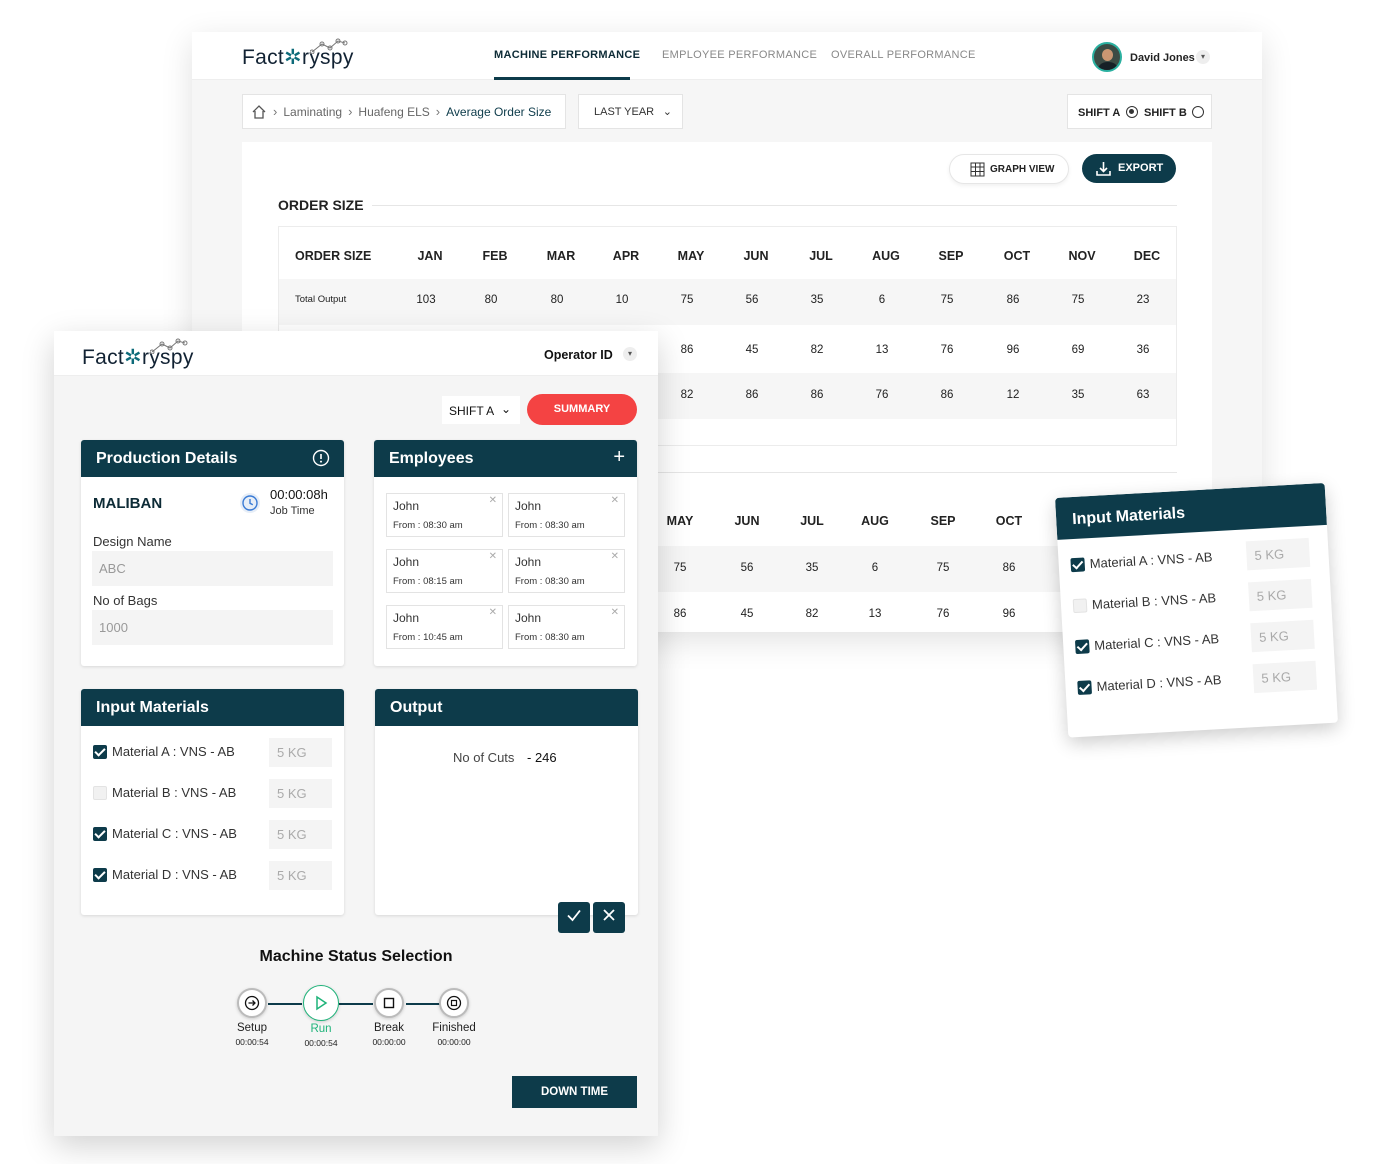 The image size is (1400, 1164). I want to click on status-step-run: Run 00:00:54, so click(321, 1016).